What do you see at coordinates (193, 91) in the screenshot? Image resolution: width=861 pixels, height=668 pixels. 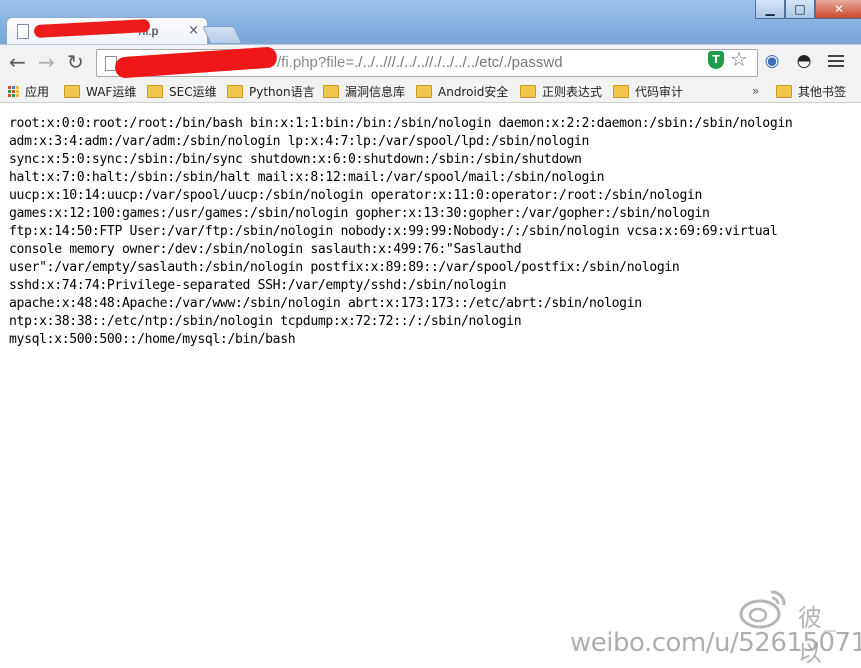 I see `bookmark-label: SEC运维` at bounding box center [193, 91].